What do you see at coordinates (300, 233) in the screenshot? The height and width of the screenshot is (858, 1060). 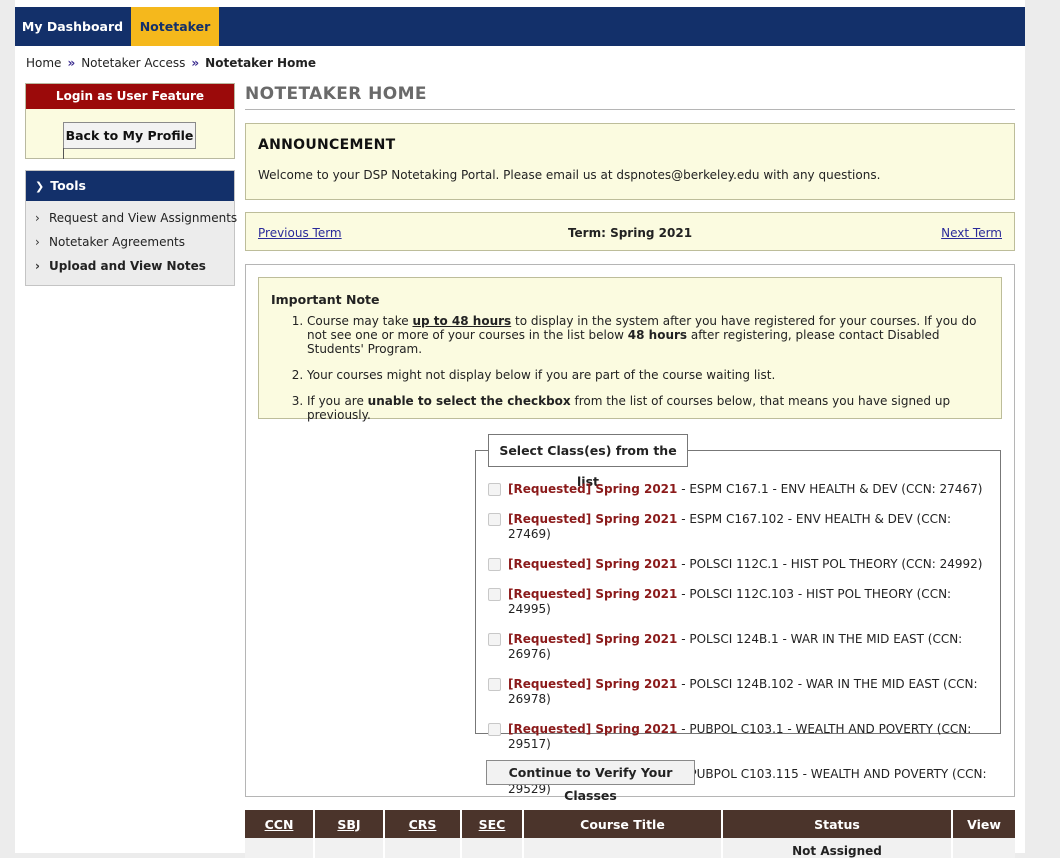 I see `previous-term-link: Previous Term` at bounding box center [300, 233].